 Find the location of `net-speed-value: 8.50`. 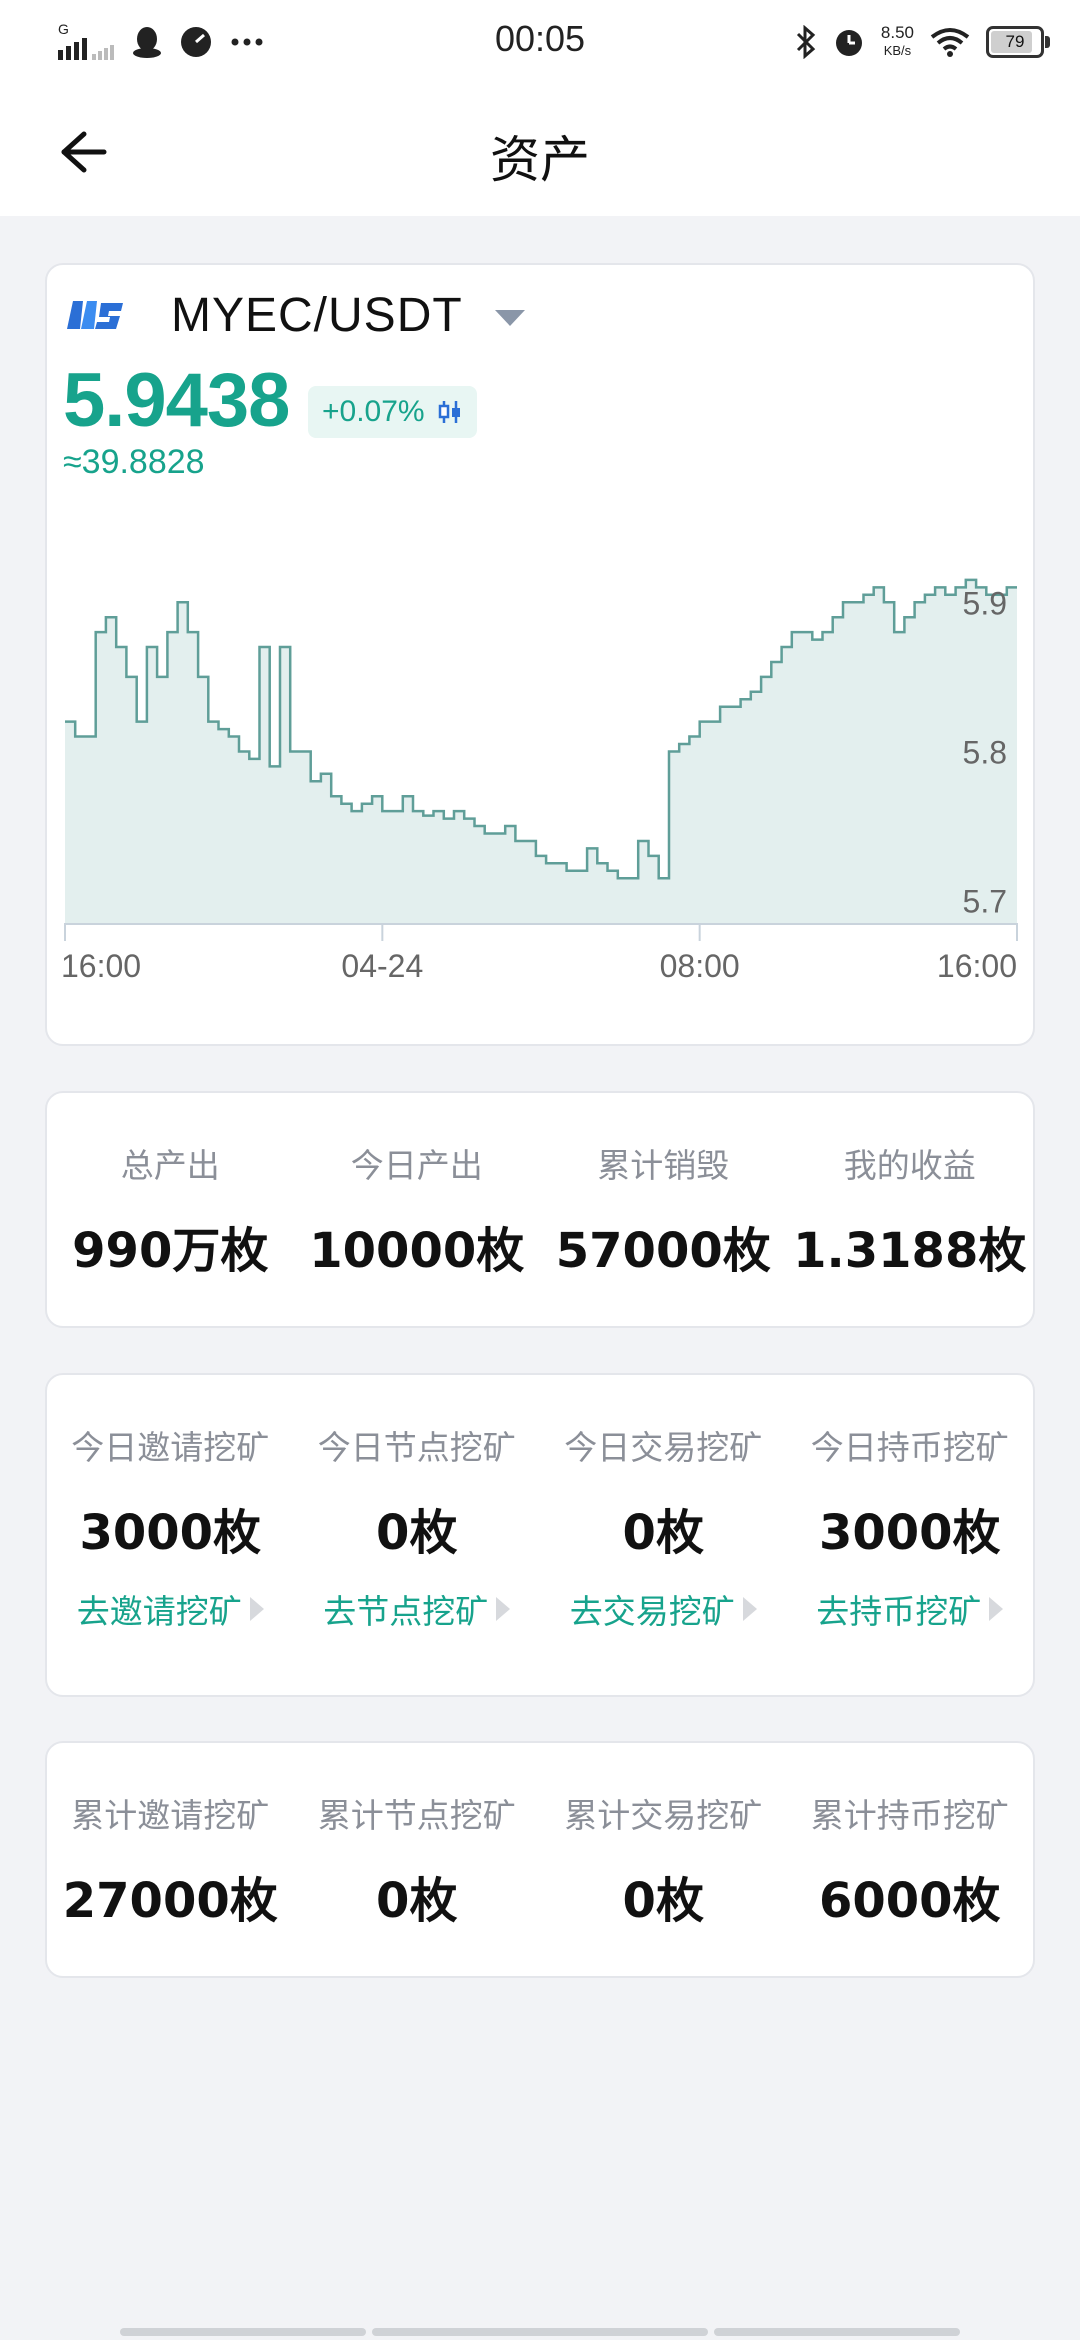

net-speed-value: 8.50 is located at coordinates (897, 32).